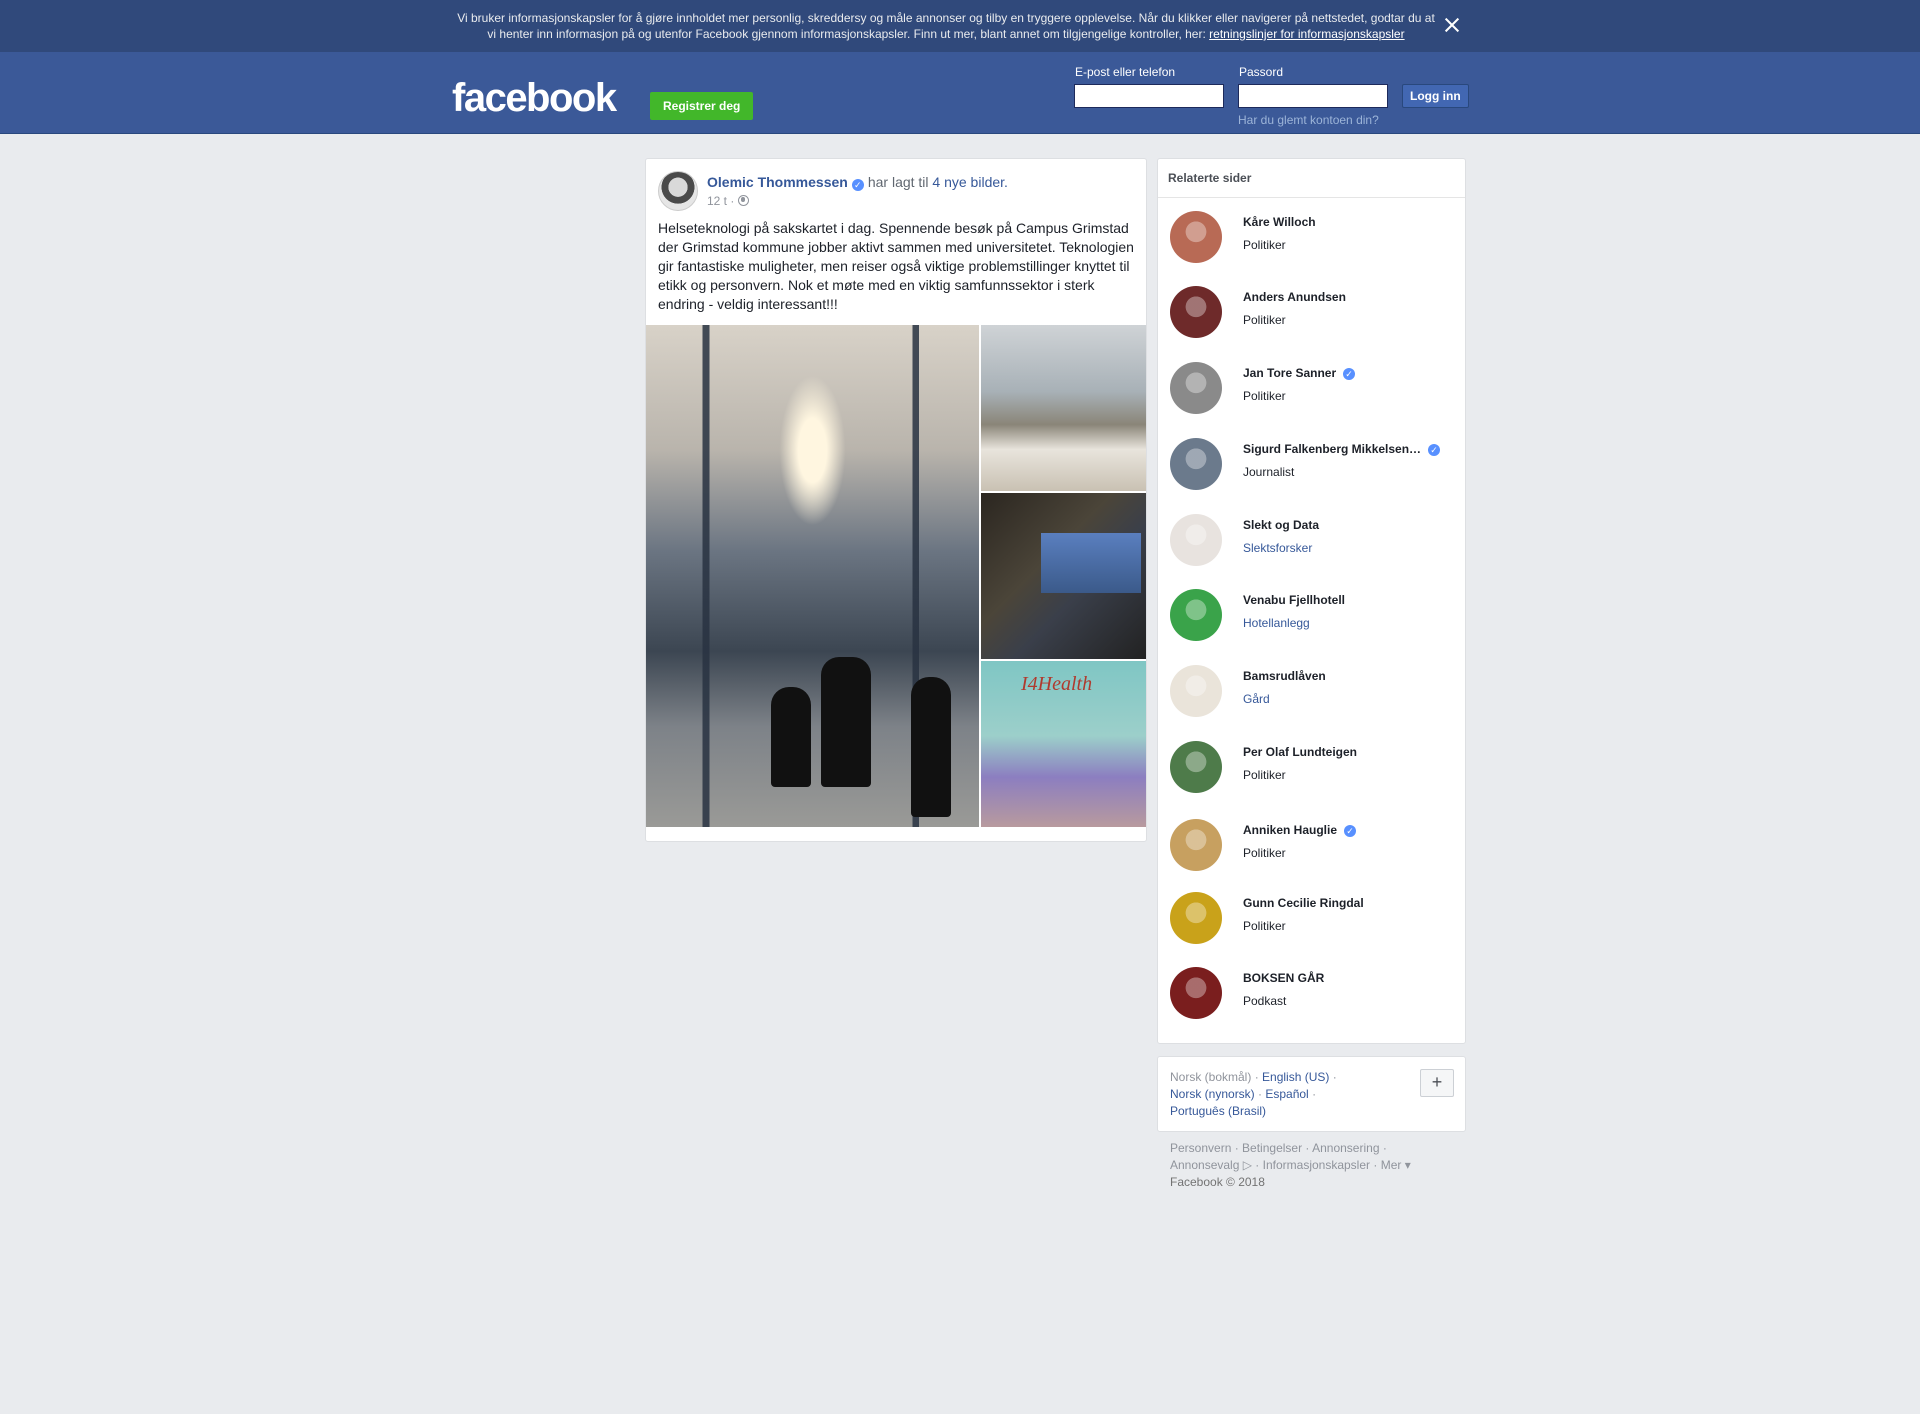  What do you see at coordinates (1277, 548) in the screenshot?
I see `related-page-category: Slektsforsker` at bounding box center [1277, 548].